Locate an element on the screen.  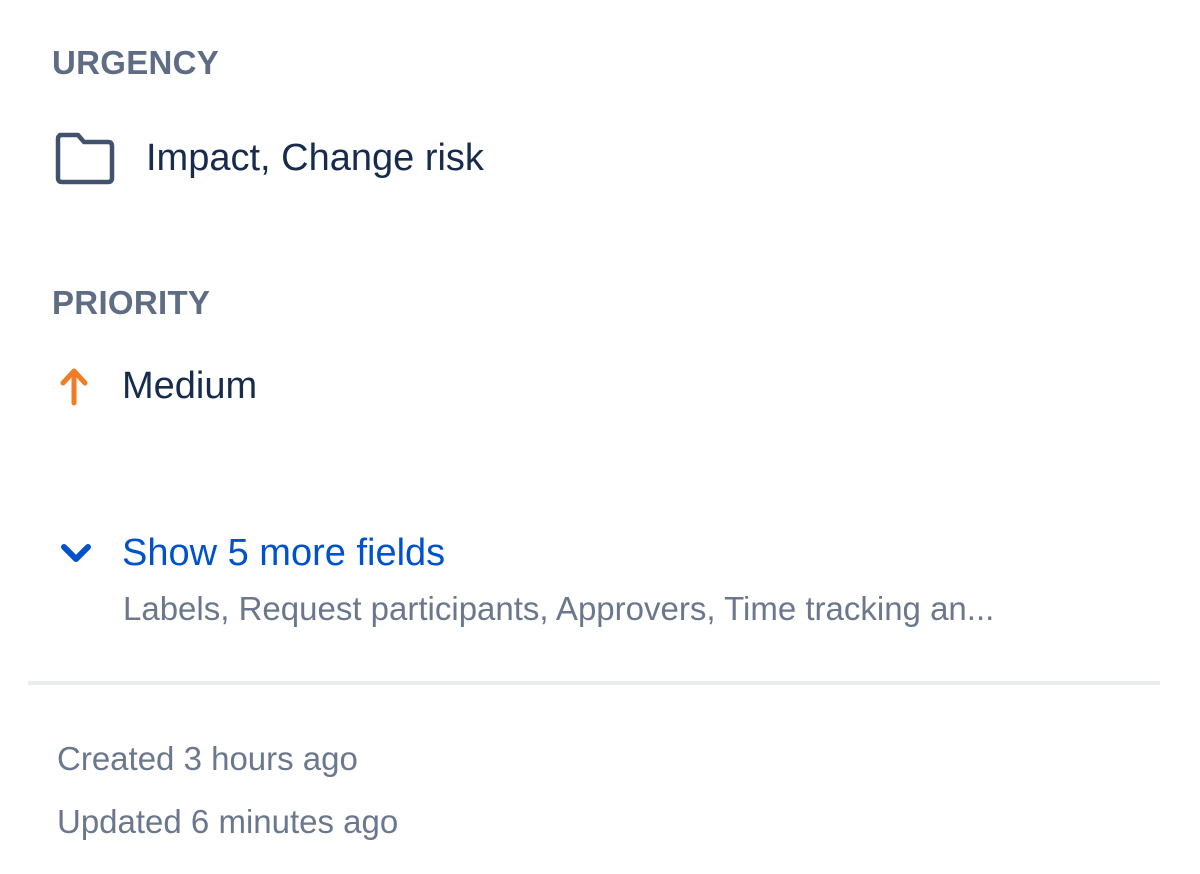
chevron-down-icon is located at coordinates (76, 553).